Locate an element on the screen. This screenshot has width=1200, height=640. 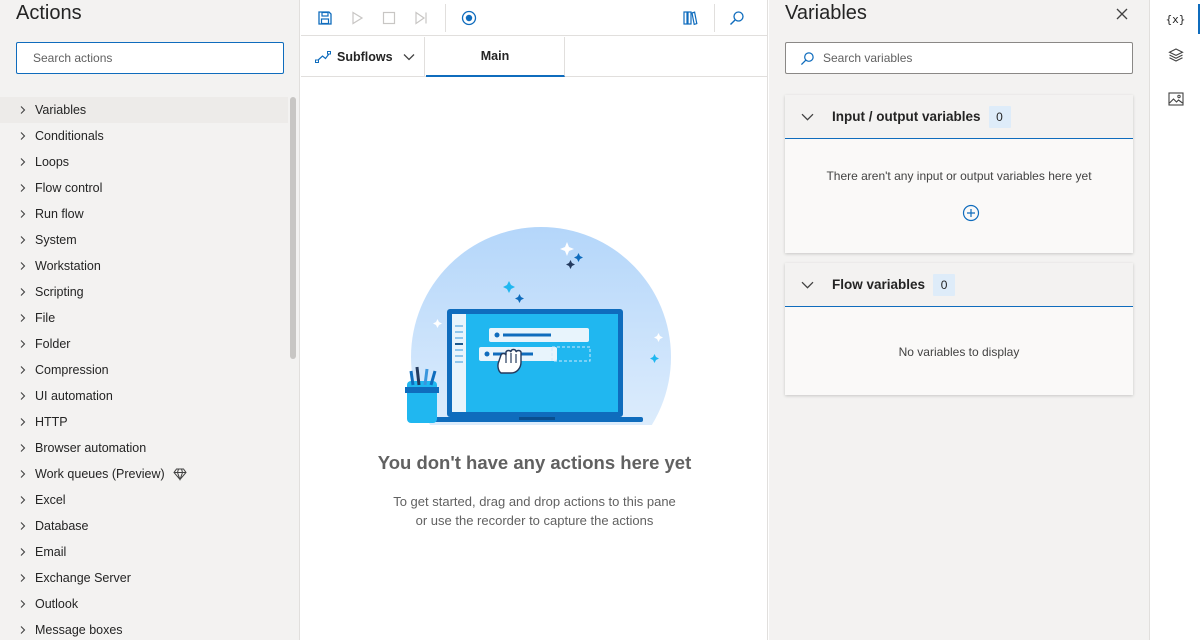
action-category-label: Email is located at coordinates (51, 552).